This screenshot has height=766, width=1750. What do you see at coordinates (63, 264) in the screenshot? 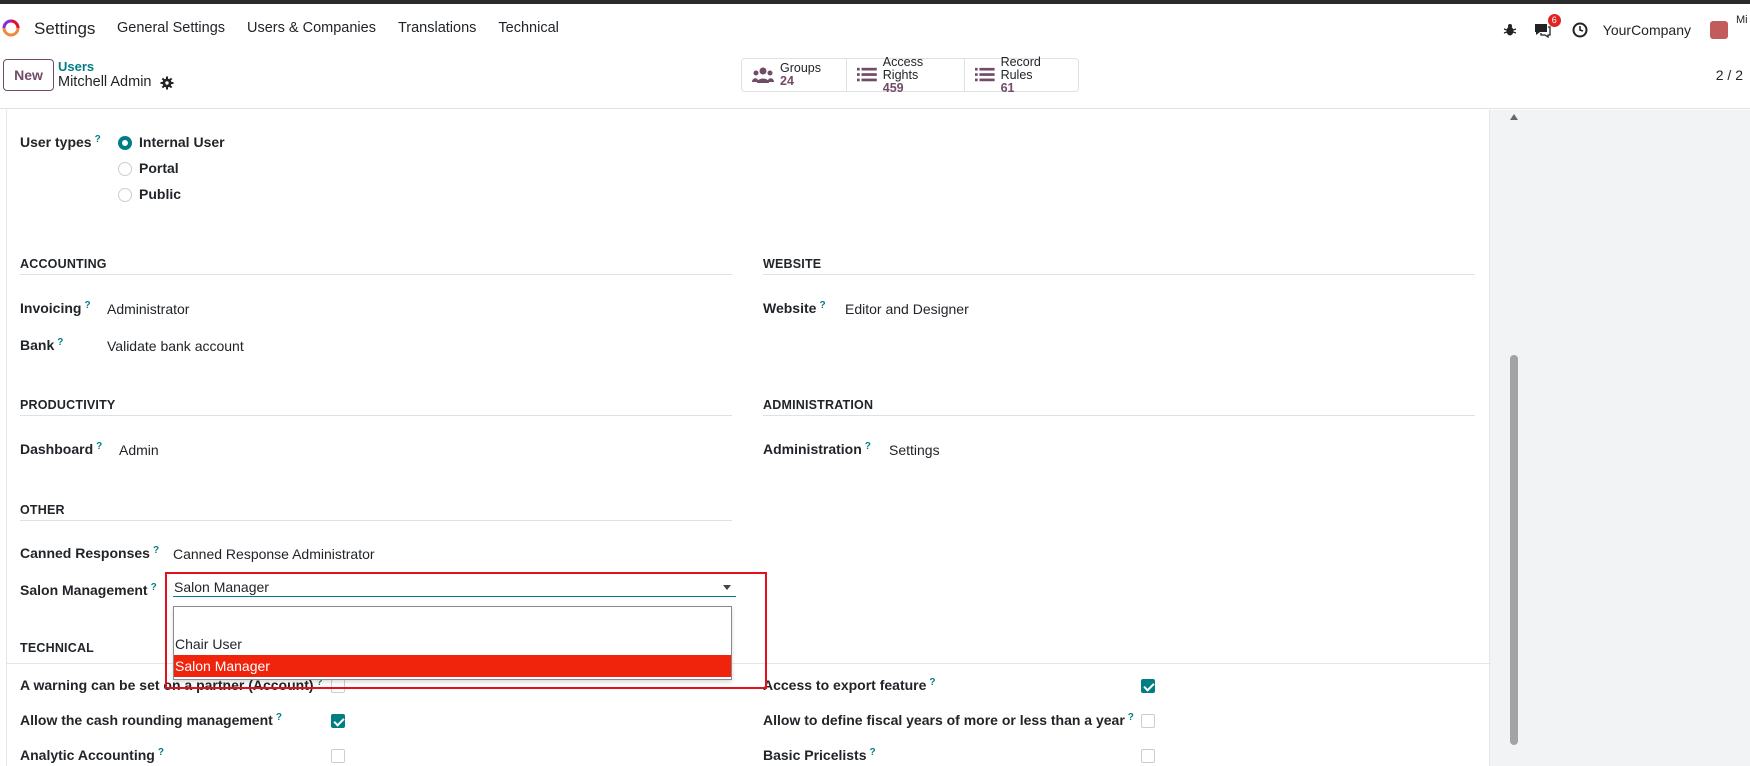
I see `section-accounting: ACCOUNTING` at bounding box center [63, 264].